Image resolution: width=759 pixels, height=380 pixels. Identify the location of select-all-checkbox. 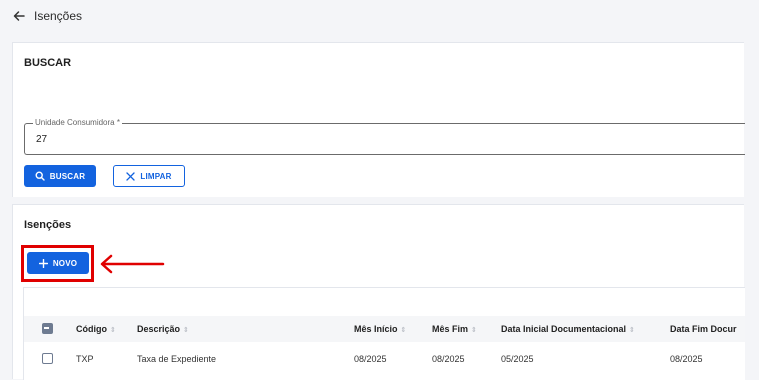
(47, 328).